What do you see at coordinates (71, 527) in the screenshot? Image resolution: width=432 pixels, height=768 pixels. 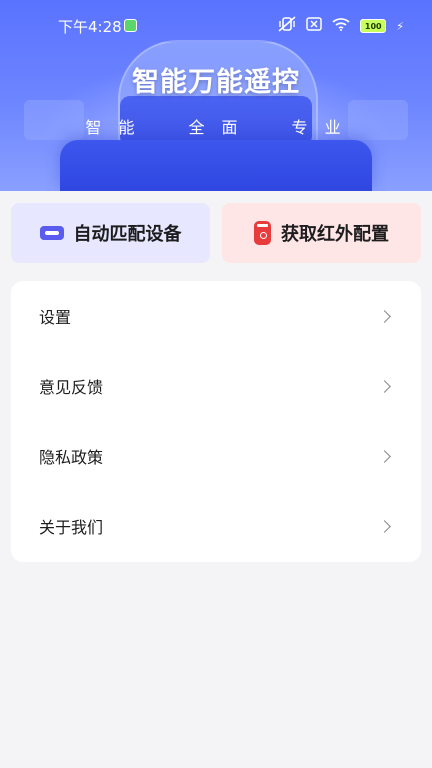 I see `menu-item-label: 关于我们` at bounding box center [71, 527].